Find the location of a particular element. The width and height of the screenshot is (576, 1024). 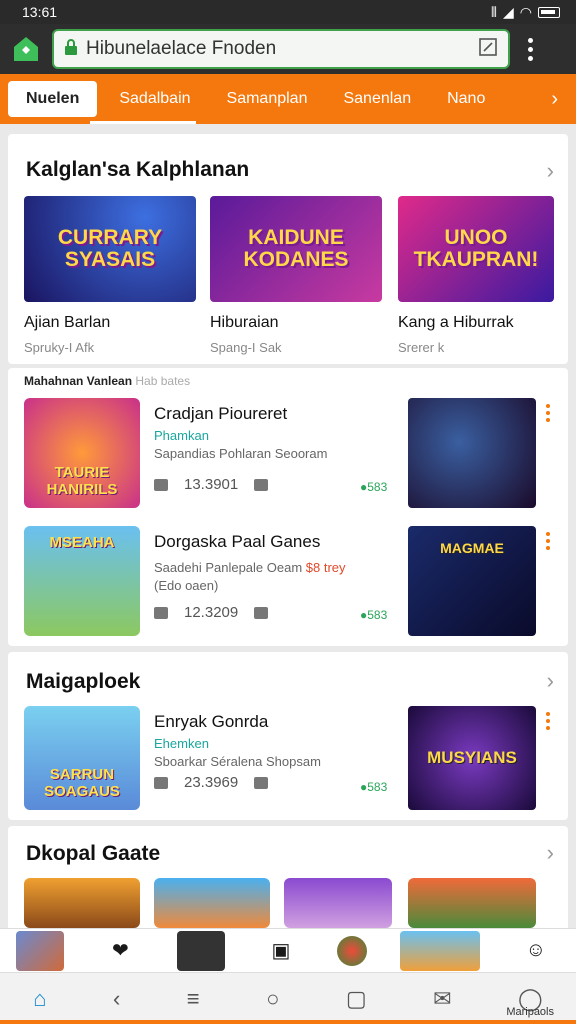

section-title: Kalglan'sa Kalphlanan is located at coordinates (138, 169).